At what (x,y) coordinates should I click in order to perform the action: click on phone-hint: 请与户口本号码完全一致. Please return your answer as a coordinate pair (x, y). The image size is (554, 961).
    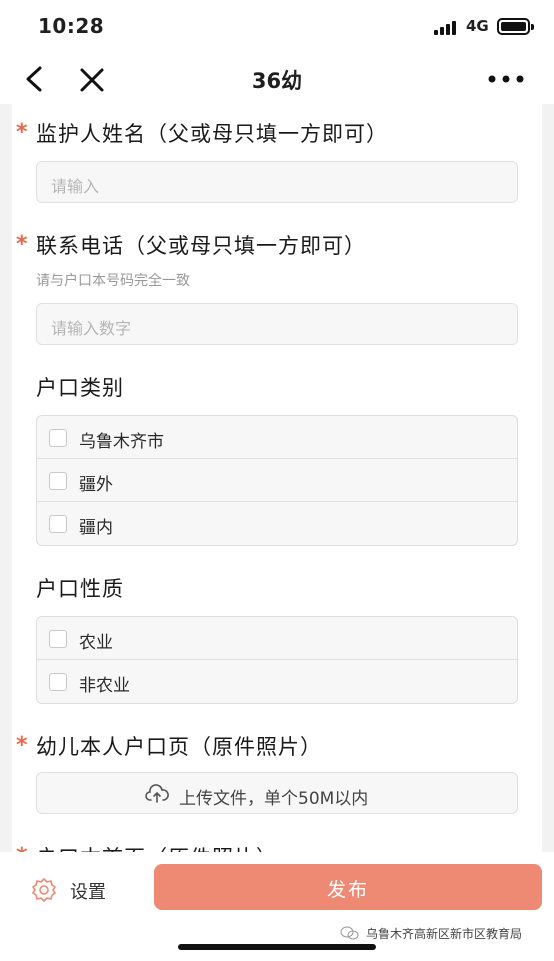
    Looking at the image, I should click on (113, 281).